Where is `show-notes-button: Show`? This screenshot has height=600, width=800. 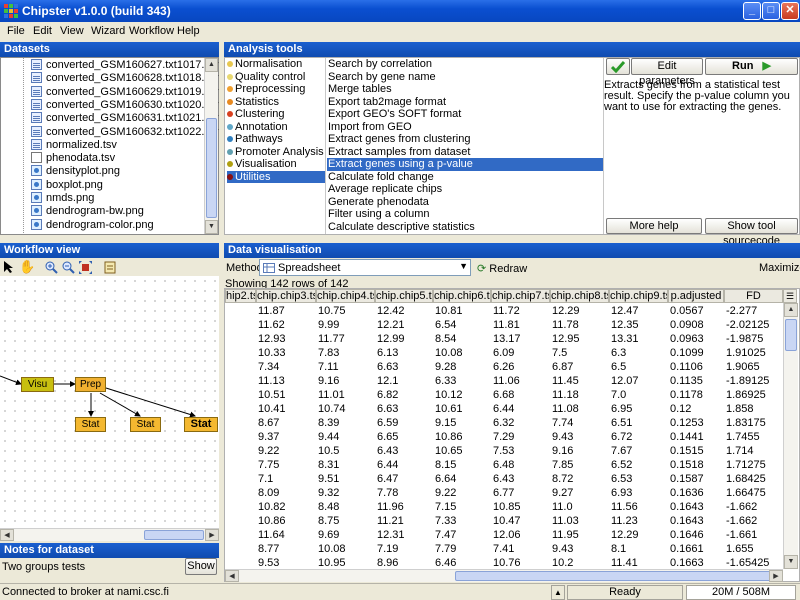 show-notes-button: Show is located at coordinates (201, 566).